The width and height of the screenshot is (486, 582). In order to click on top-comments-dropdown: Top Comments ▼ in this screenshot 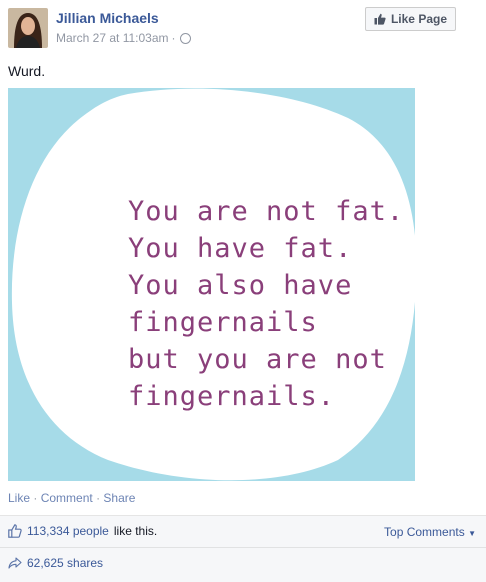, I will do `click(430, 532)`.